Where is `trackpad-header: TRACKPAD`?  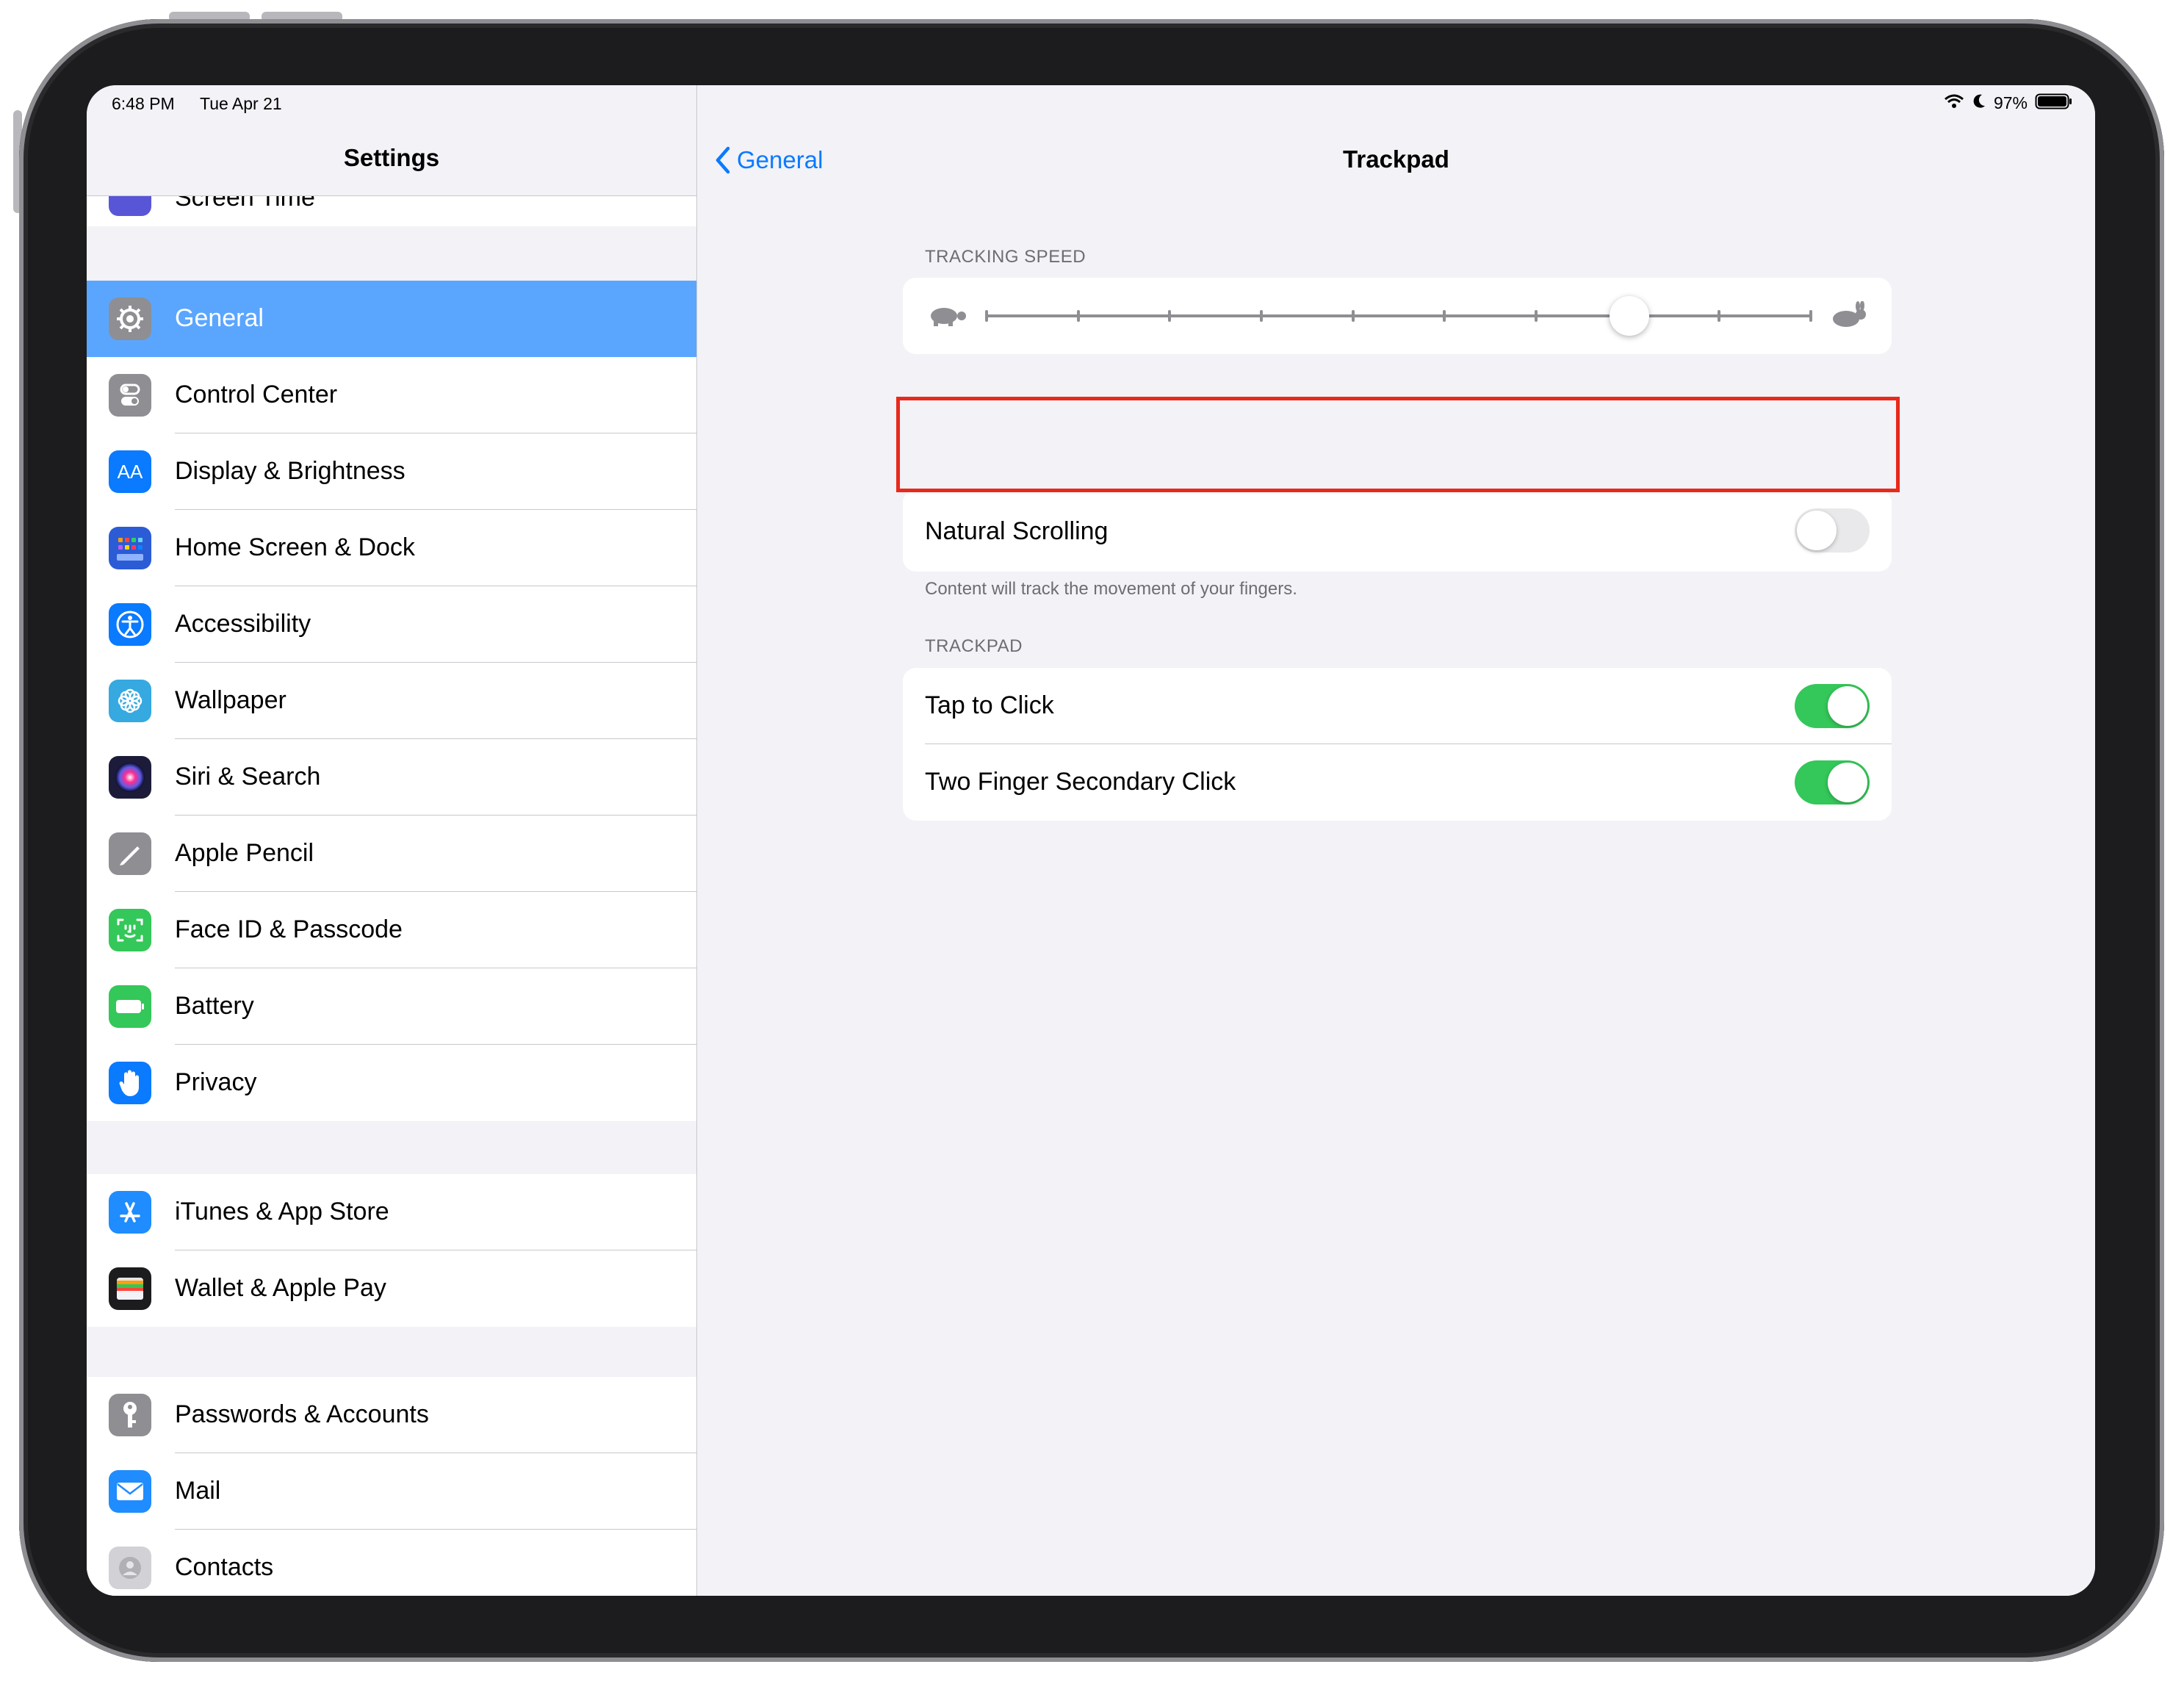 trackpad-header: TRACKPAD is located at coordinates (974, 646).